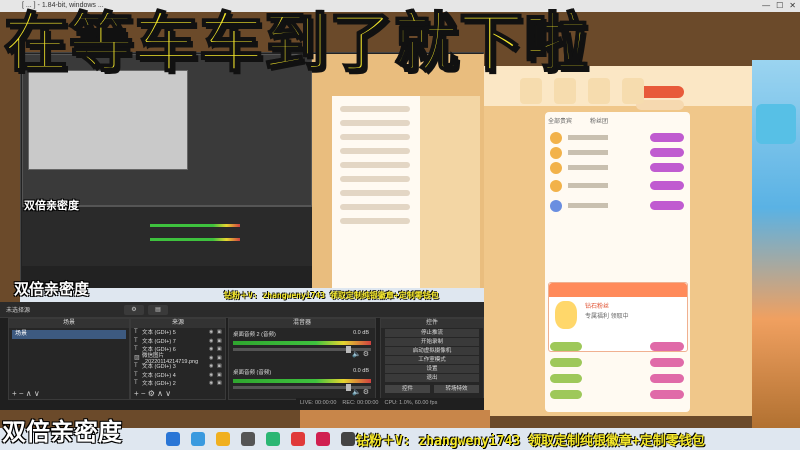 The image size is (800, 450). Describe the element at coordinates (432, 360) in the screenshot. I see `studio-mode-button: 工作室模式` at that location.